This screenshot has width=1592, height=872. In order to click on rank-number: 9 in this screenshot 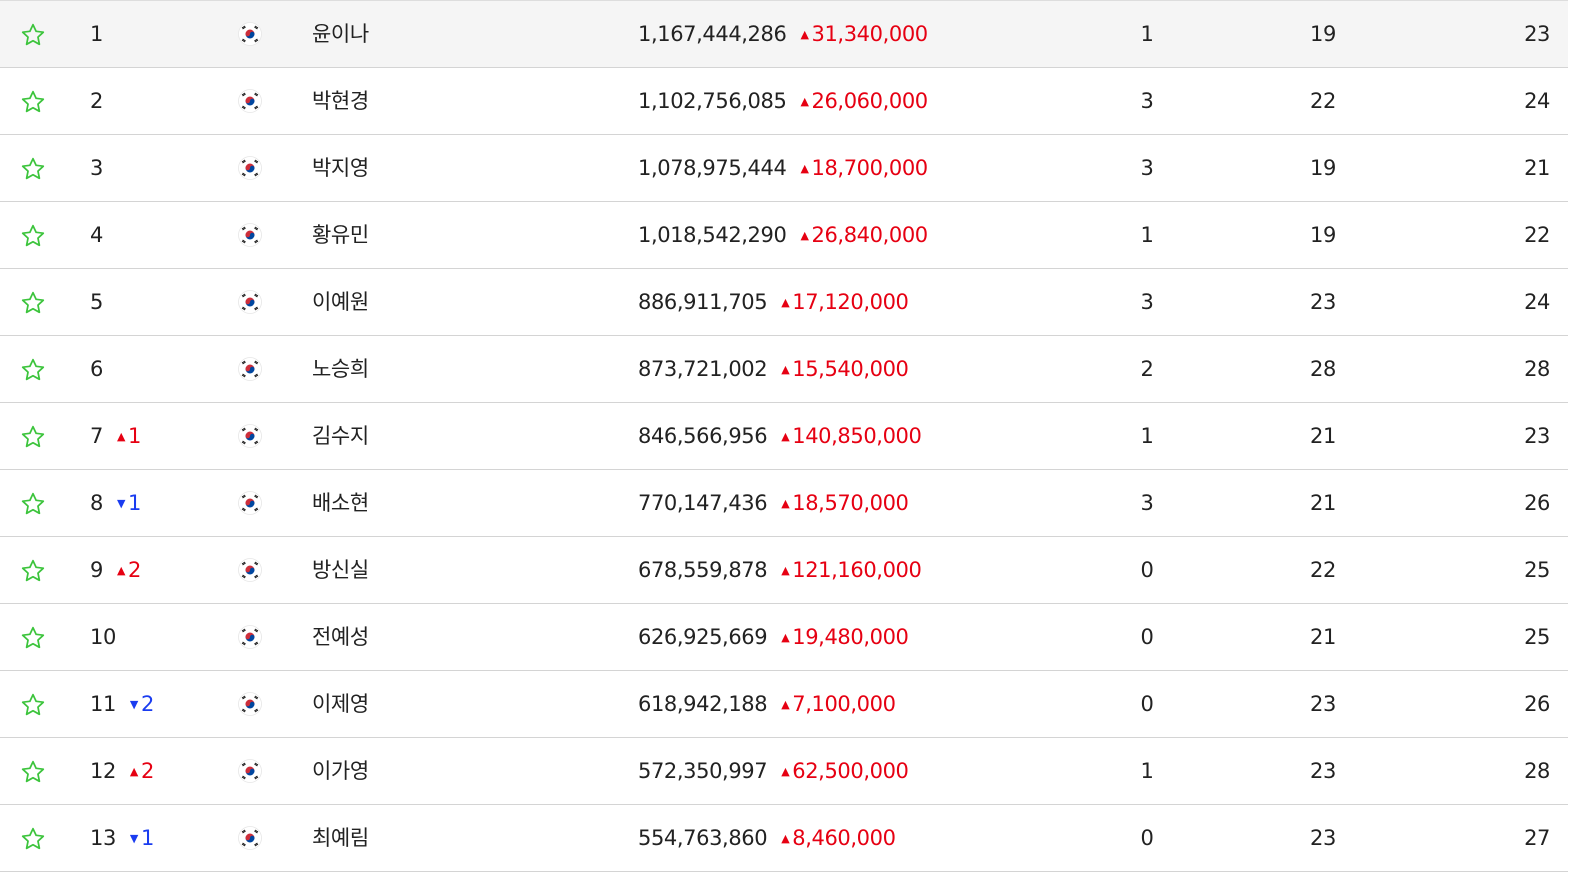, I will do `click(96, 570)`.